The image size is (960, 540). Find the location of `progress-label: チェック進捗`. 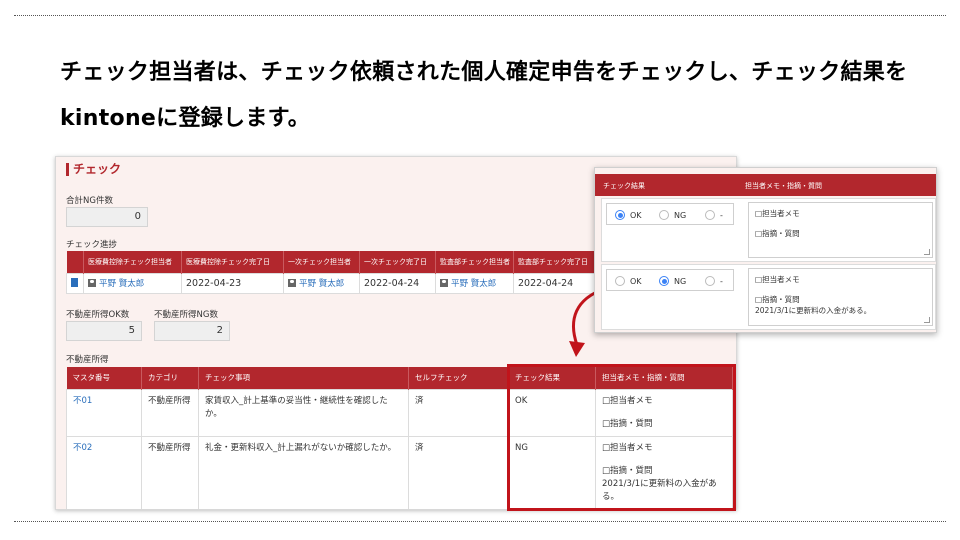

progress-label: チェック進捗 is located at coordinates (92, 245).